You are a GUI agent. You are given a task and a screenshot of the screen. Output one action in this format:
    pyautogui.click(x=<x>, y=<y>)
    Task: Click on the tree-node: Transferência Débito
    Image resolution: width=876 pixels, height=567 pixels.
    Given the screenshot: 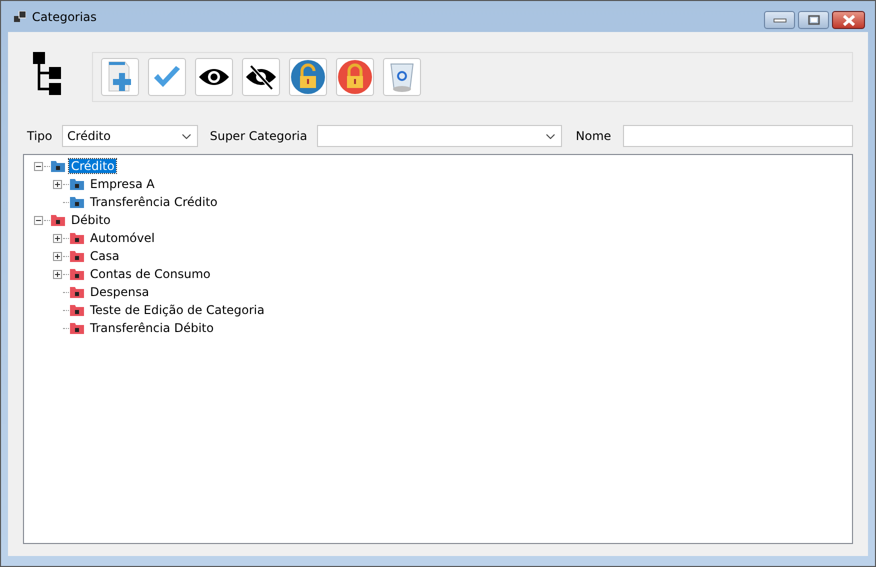 What is the action you would take?
    pyautogui.click(x=152, y=328)
    